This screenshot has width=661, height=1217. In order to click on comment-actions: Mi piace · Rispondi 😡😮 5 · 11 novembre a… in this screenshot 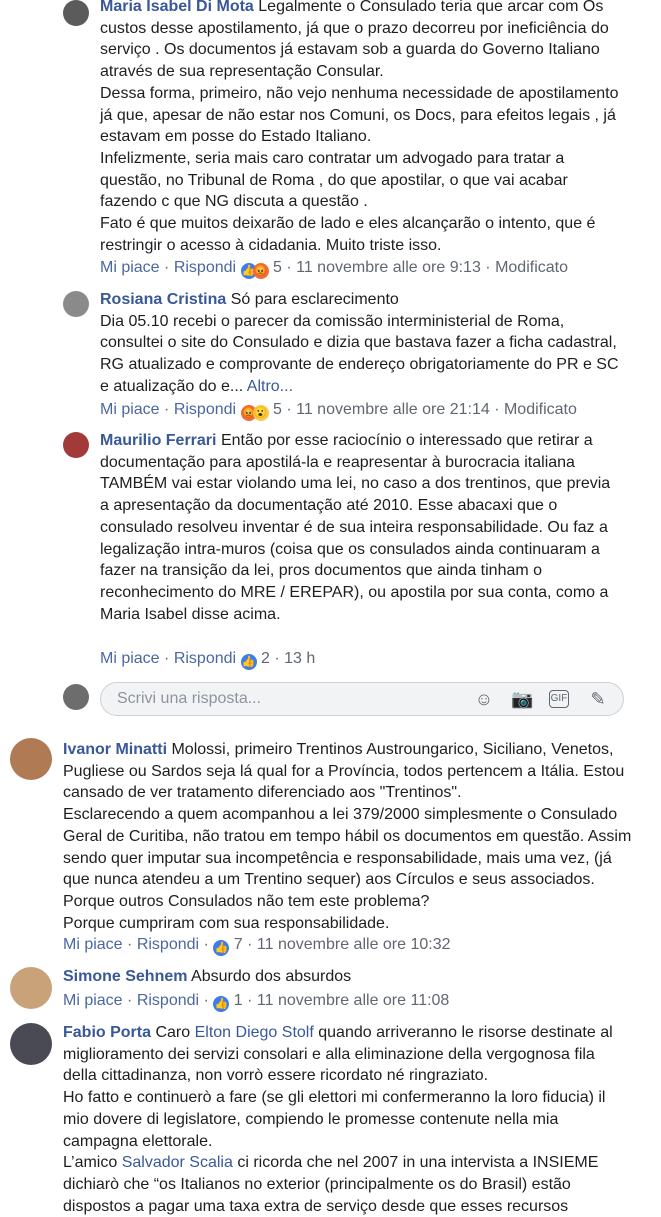, I will do `click(338, 410)`.